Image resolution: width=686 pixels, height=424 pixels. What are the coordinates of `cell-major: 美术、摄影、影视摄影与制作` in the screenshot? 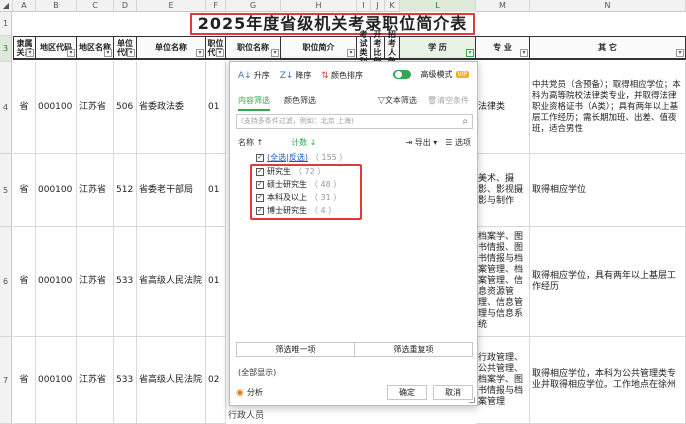 It's located at (503, 190).